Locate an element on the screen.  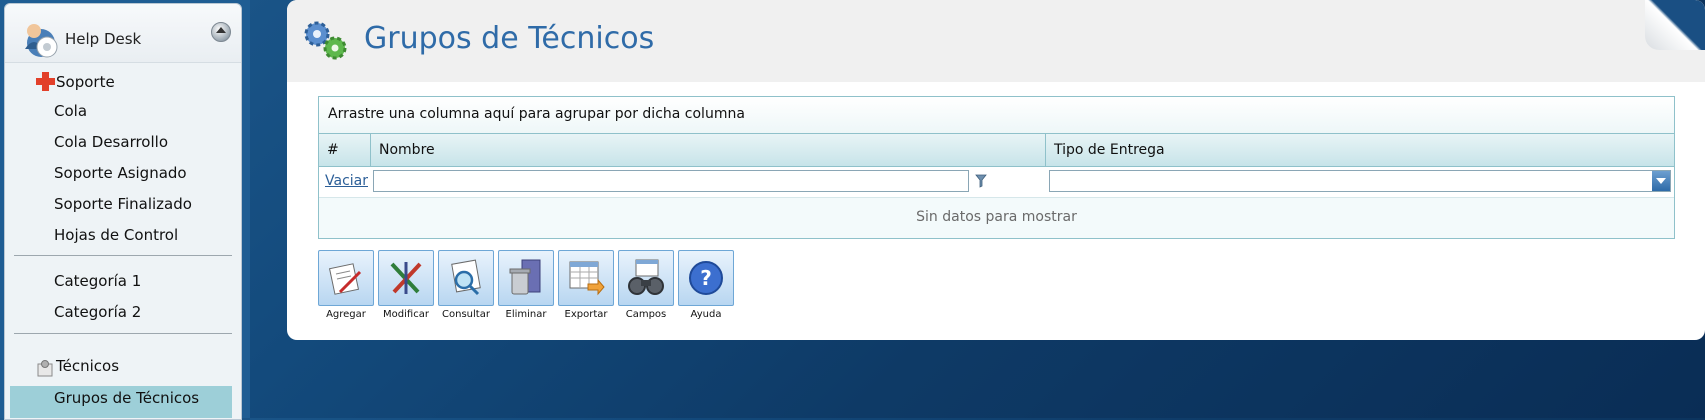
campos-button: Campos is located at coordinates (646, 285).